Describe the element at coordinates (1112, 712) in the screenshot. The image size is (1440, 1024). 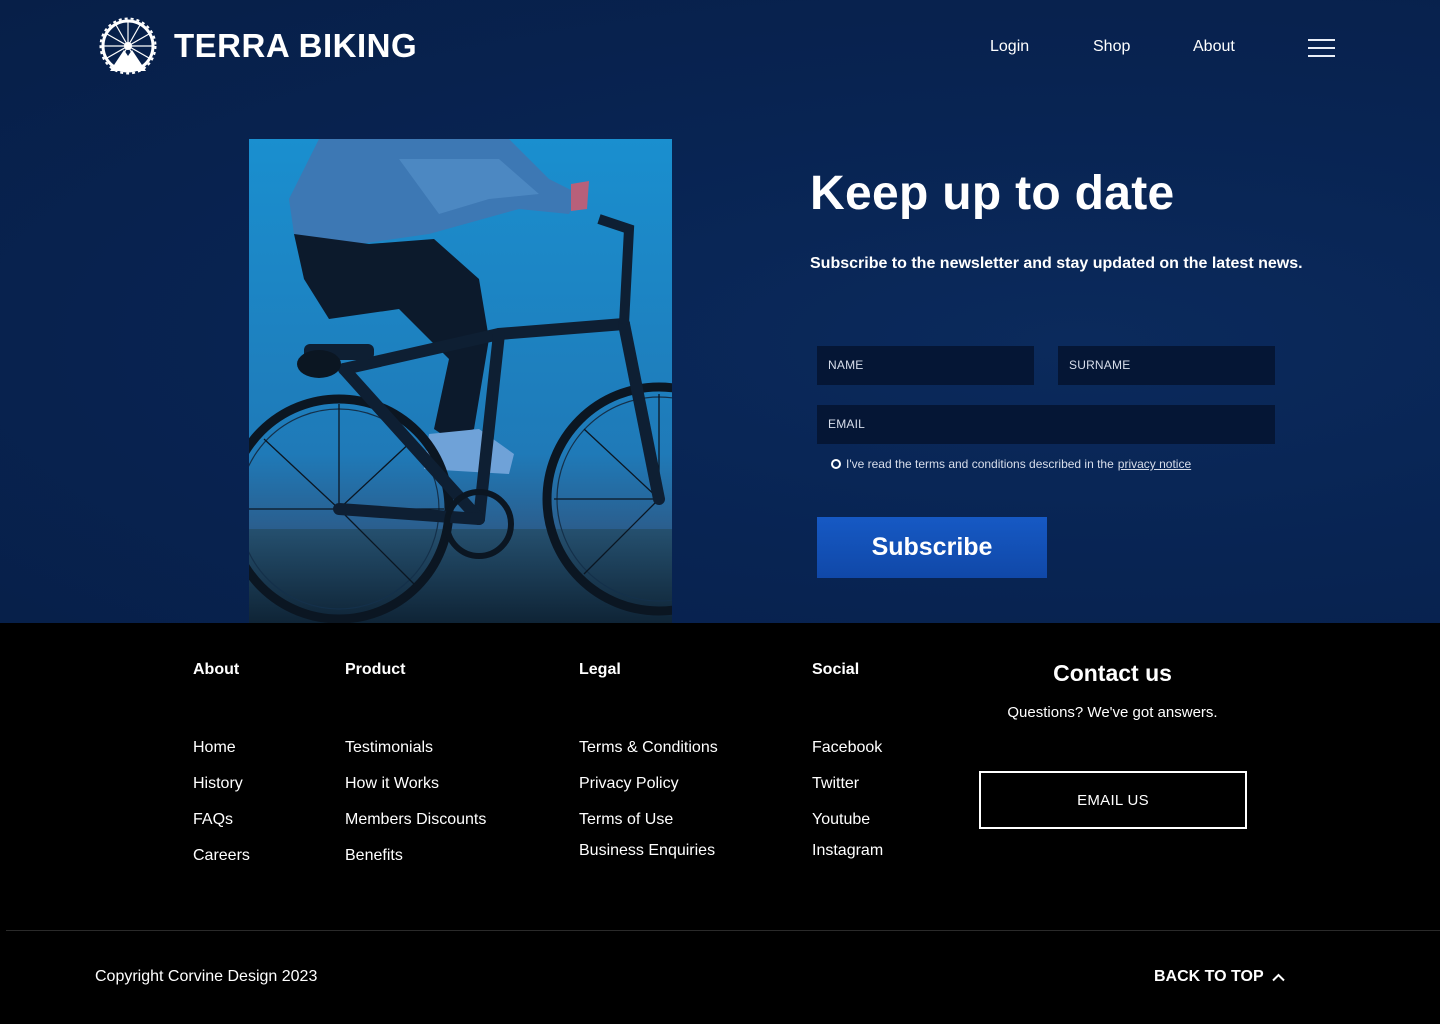
I see `contact-subtitle: Questions? We've got answers.` at that location.